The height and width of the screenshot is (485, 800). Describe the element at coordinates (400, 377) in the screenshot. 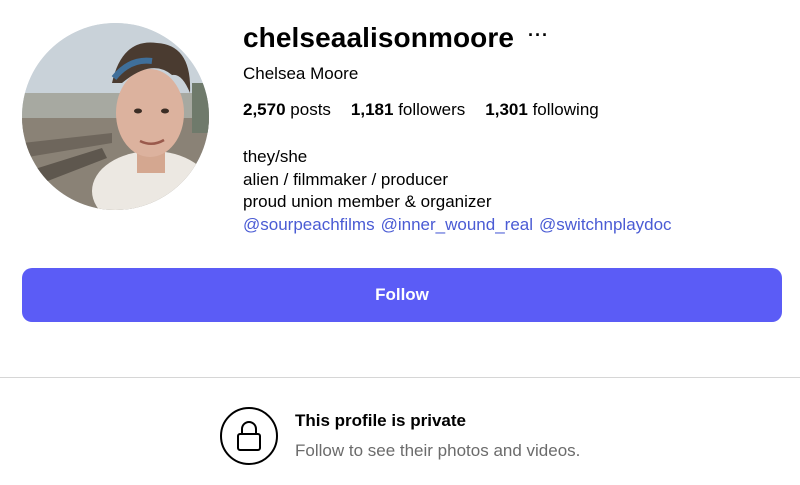

I see `divider` at that location.